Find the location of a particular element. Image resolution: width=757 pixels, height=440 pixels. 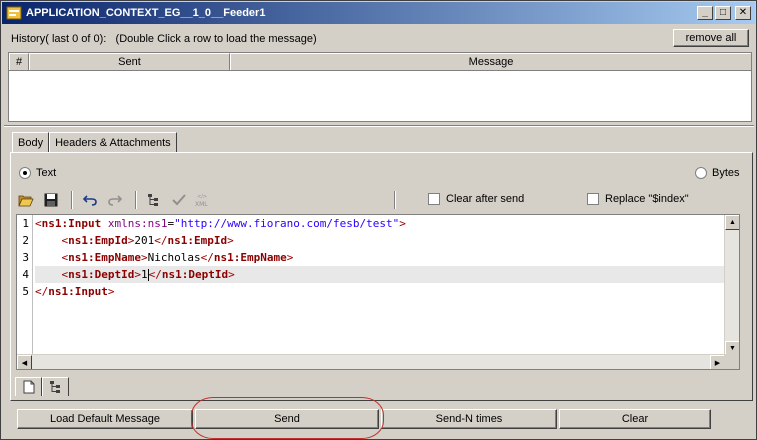

redo-icon is located at coordinates (115, 200).